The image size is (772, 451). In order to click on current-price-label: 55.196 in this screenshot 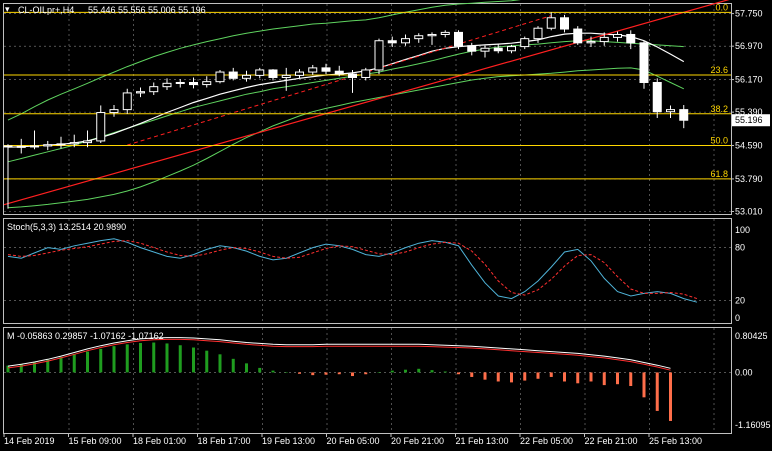, I will do `click(749, 120)`.